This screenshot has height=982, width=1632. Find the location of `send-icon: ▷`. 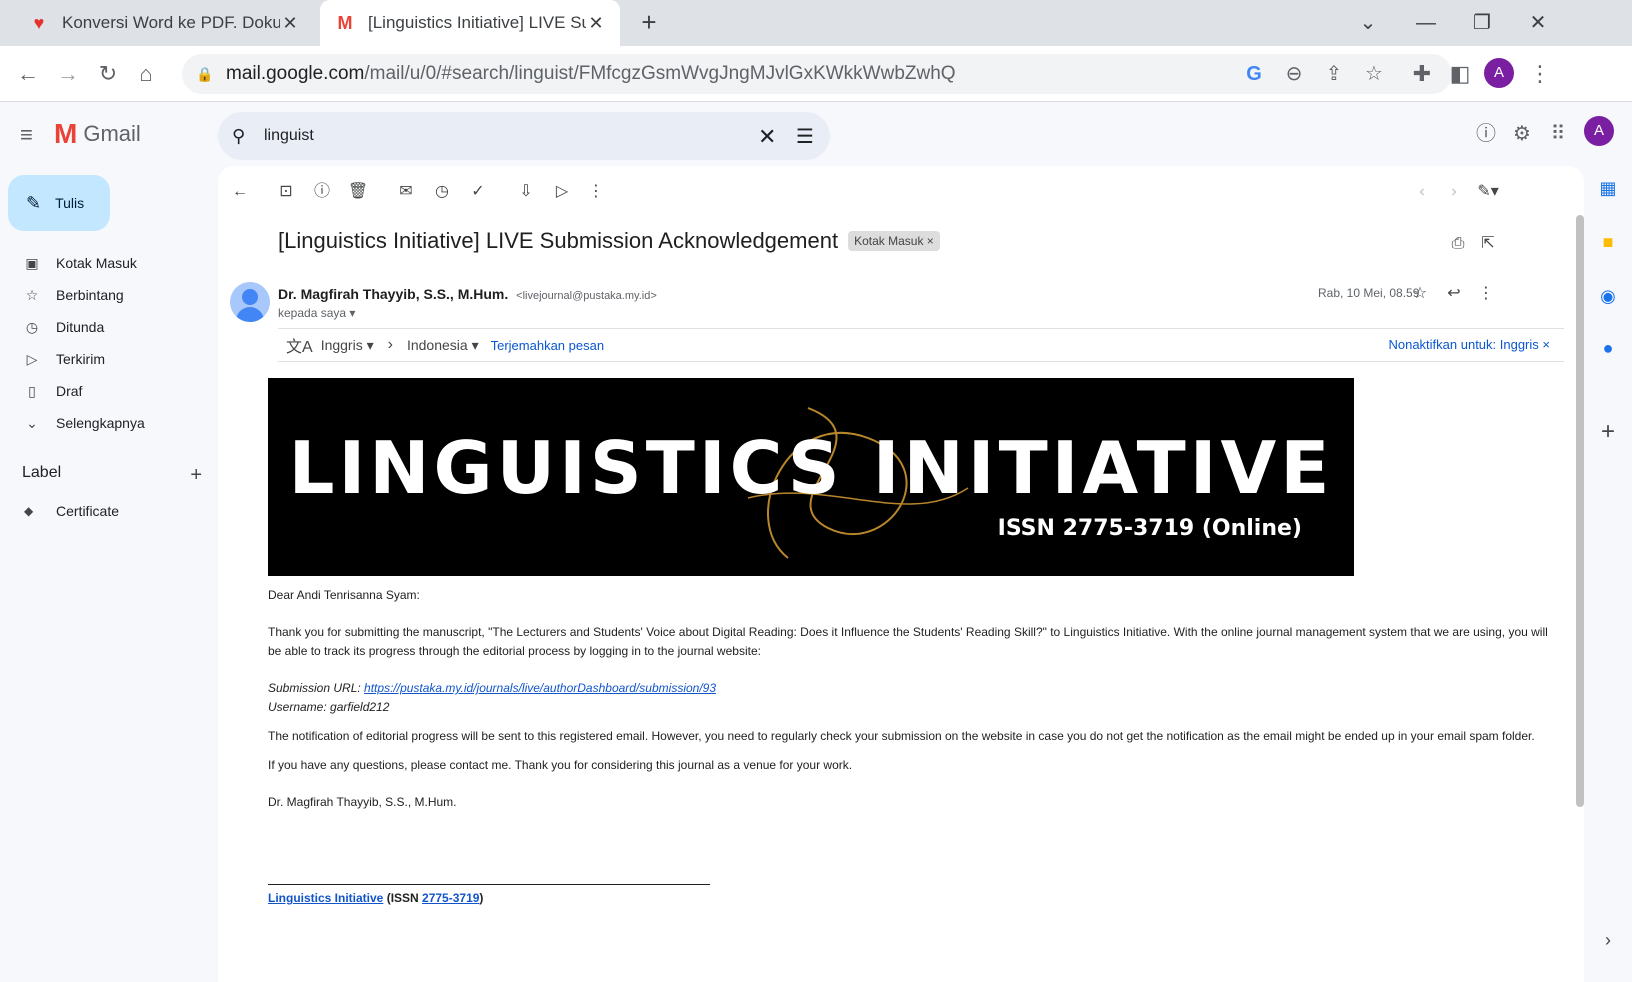

send-icon: ▷ is located at coordinates (32, 358).